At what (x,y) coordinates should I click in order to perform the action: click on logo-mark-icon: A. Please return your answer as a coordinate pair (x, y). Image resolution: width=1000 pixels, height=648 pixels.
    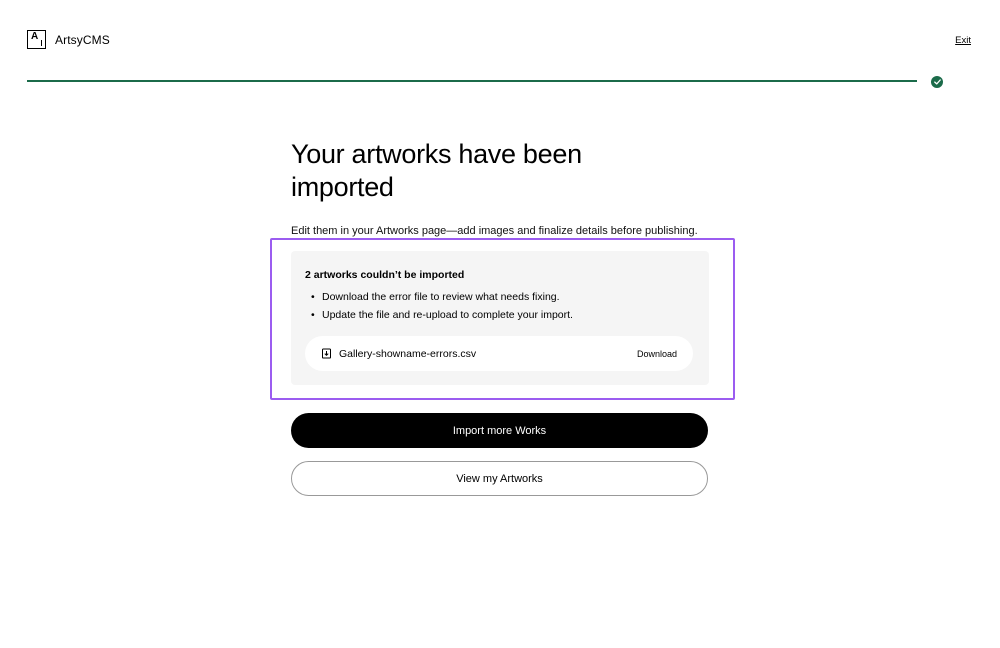
    Looking at the image, I should click on (36, 39).